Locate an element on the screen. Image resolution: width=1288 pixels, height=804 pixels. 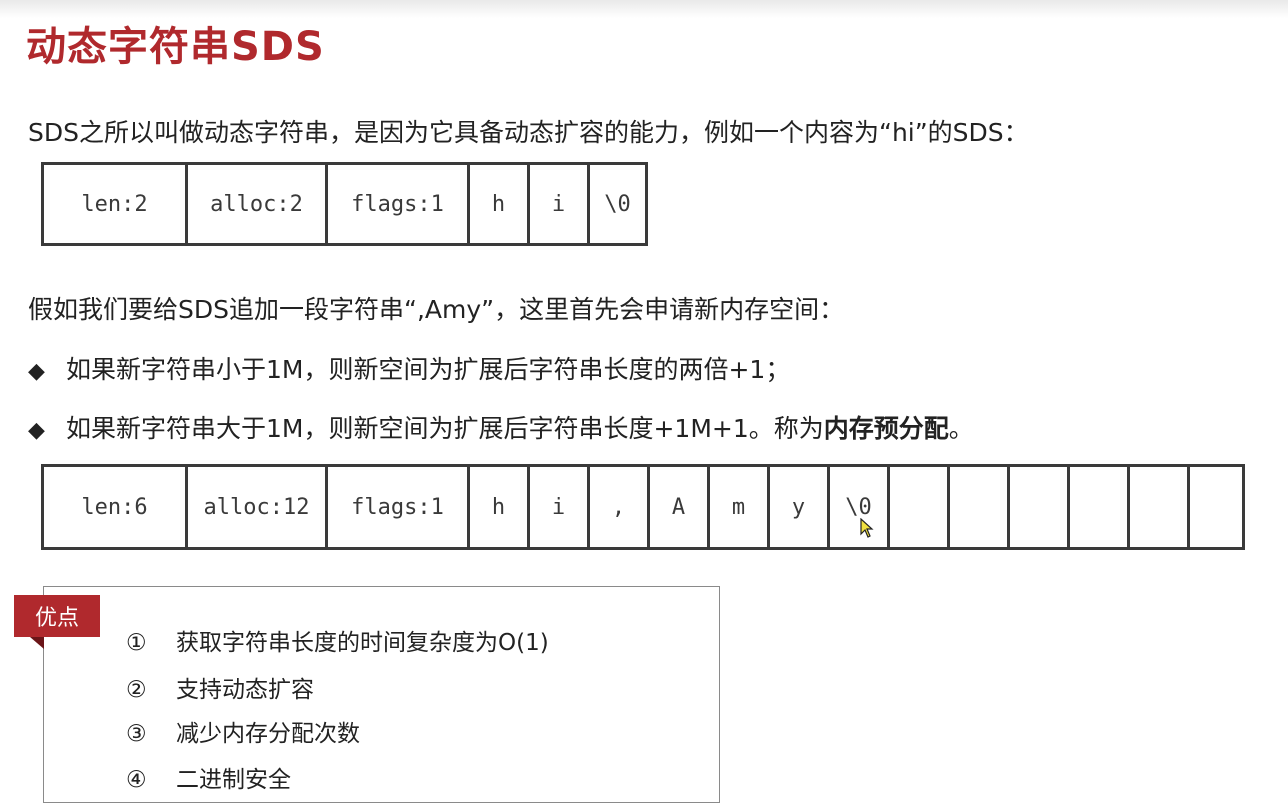
page-title: 动态字符串SDS is located at coordinates (175, 47).